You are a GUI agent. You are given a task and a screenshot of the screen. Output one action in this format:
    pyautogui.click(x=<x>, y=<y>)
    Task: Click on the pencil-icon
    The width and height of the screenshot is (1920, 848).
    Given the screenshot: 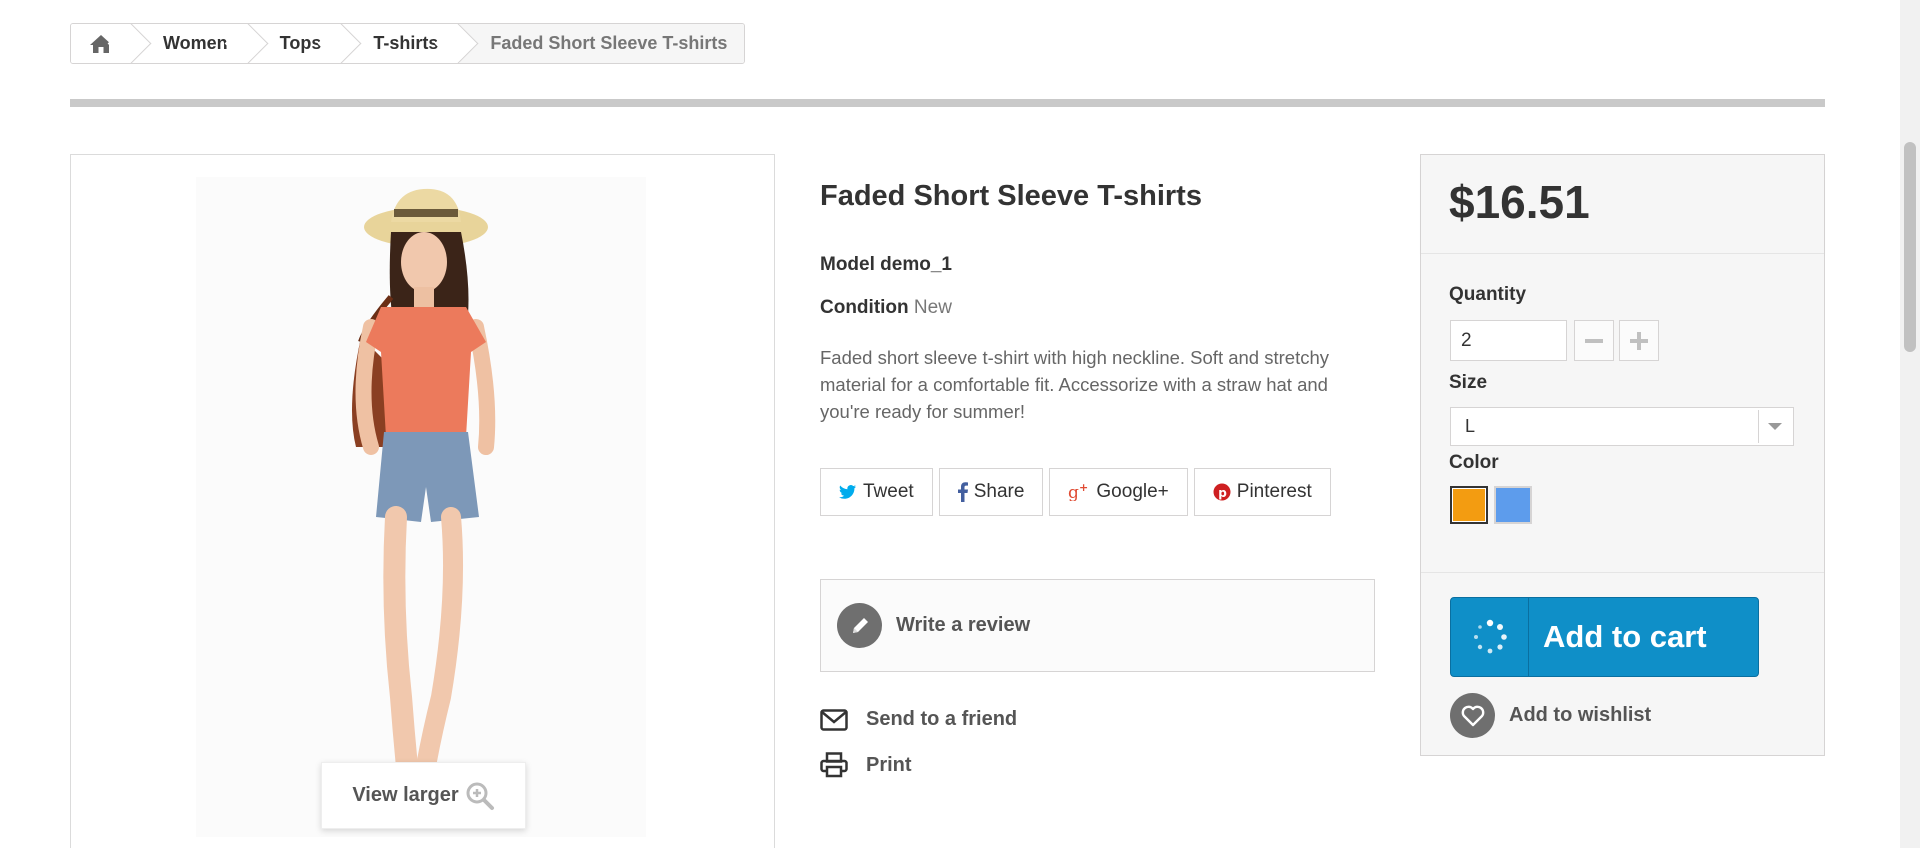 What is the action you would take?
    pyautogui.click(x=859, y=625)
    